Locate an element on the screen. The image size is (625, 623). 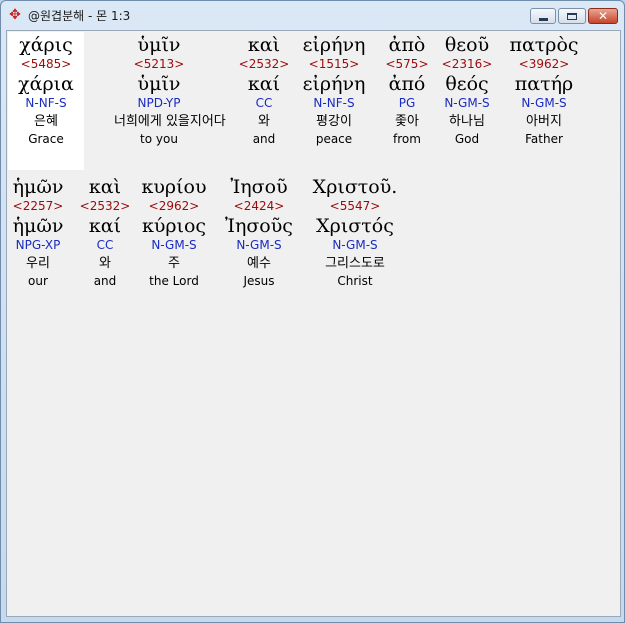
strong-number: <5485> is located at coordinates (46, 64).